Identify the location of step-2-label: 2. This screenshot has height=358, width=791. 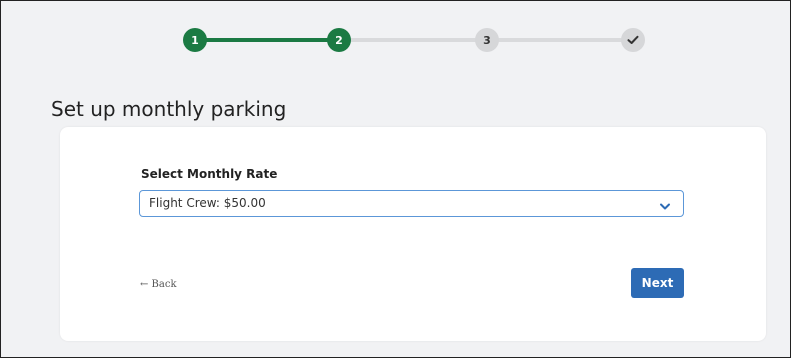
(339, 40).